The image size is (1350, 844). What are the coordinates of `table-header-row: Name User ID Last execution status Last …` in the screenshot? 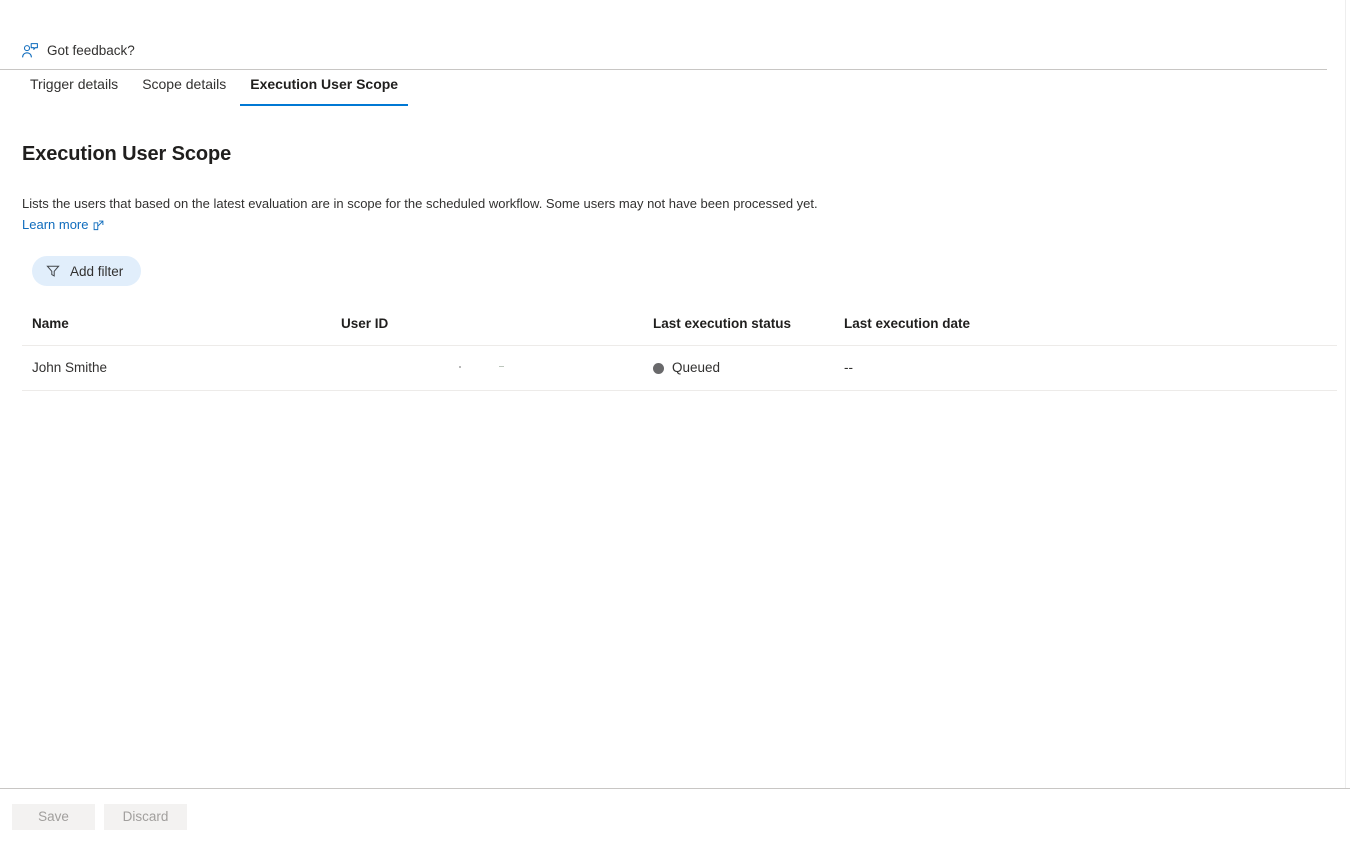 It's located at (679, 330).